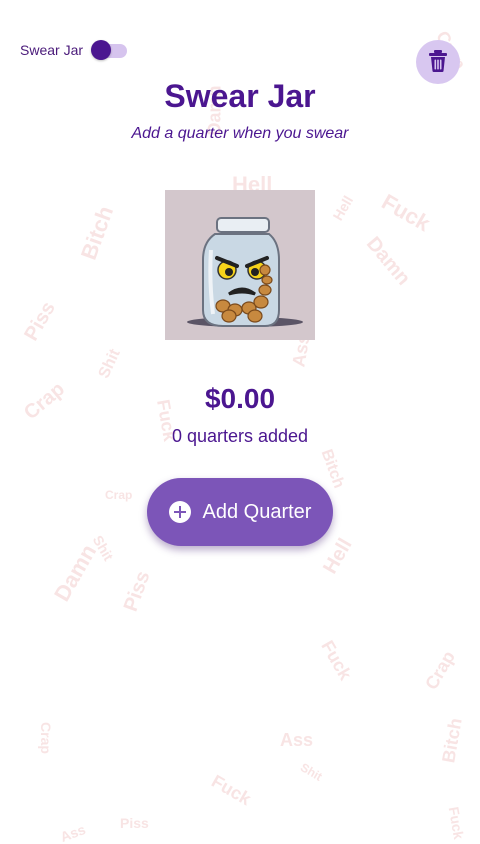 This screenshot has height=844, width=480. I want to click on page-title: Swear Jar, so click(240, 96).